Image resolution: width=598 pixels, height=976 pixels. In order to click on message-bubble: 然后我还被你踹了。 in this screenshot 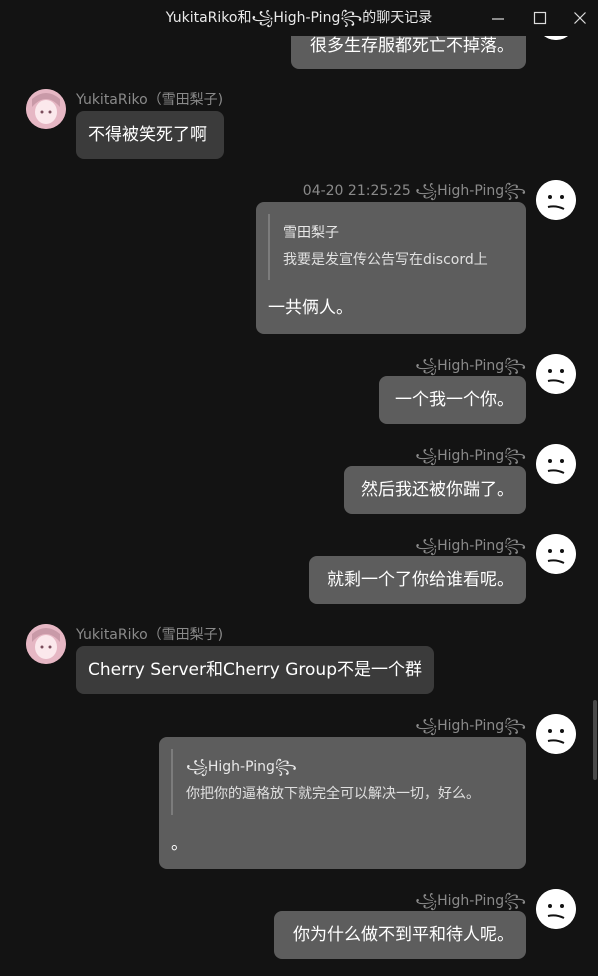, I will do `click(435, 490)`.